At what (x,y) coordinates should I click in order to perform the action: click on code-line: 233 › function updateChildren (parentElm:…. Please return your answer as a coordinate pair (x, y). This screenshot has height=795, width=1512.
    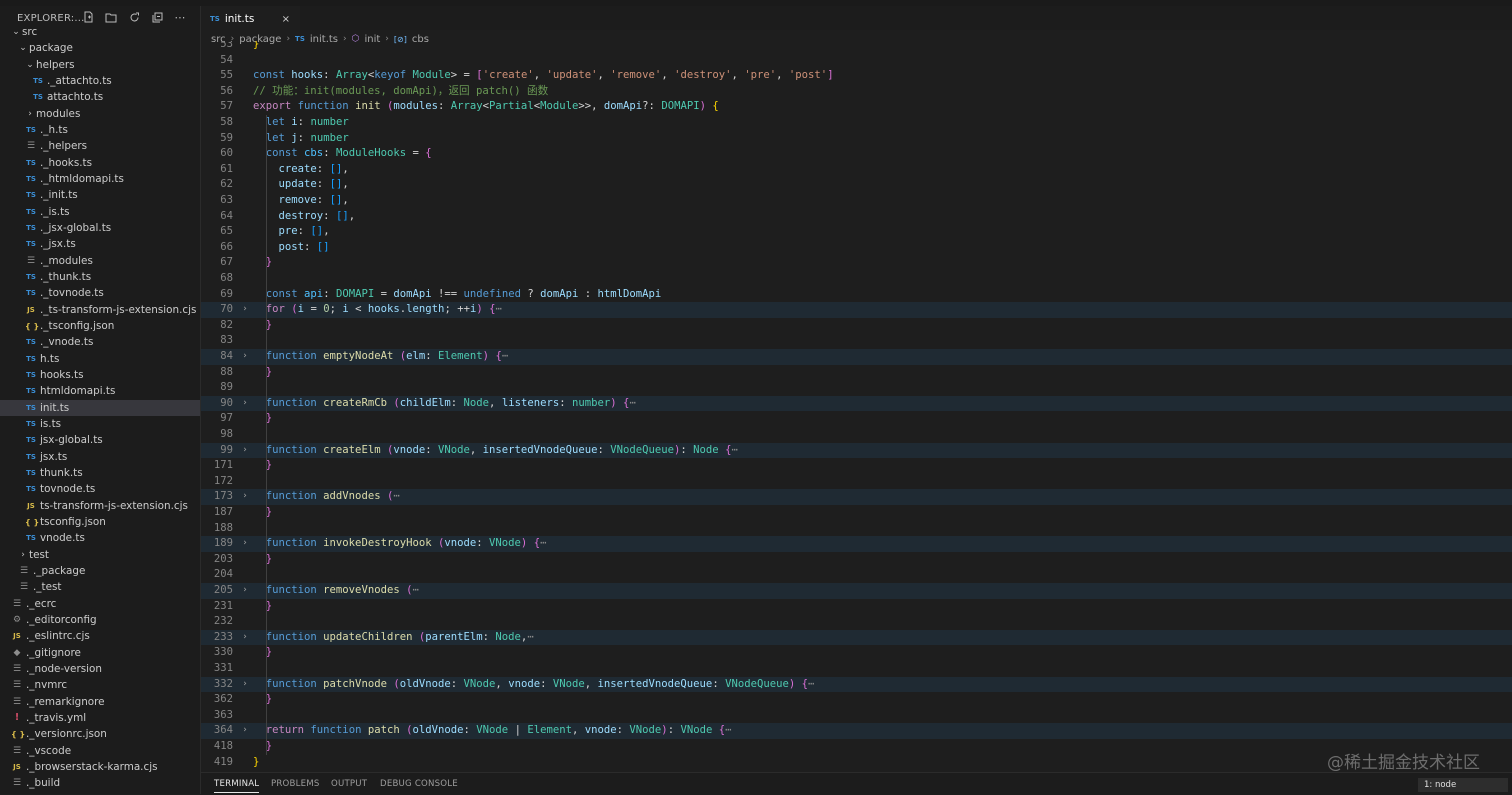
    Looking at the image, I should click on (856, 637).